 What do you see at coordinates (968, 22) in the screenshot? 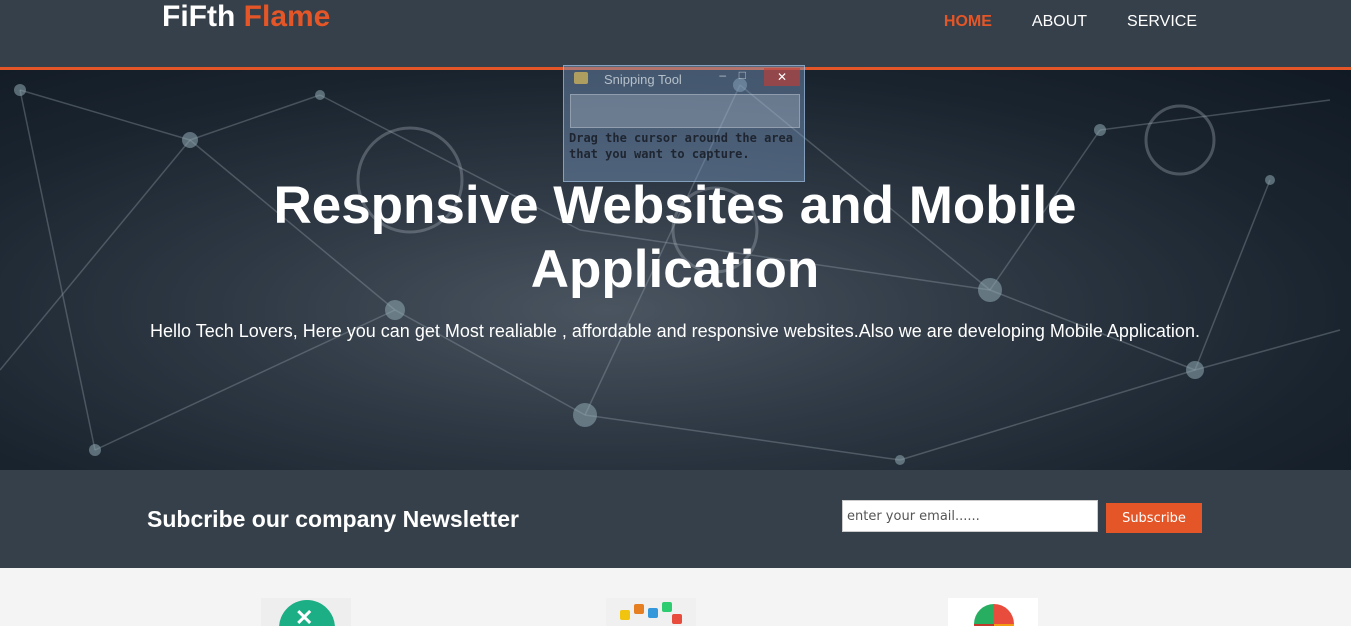
I see `nav-home-link: HOME` at bounding box center [968, 22].